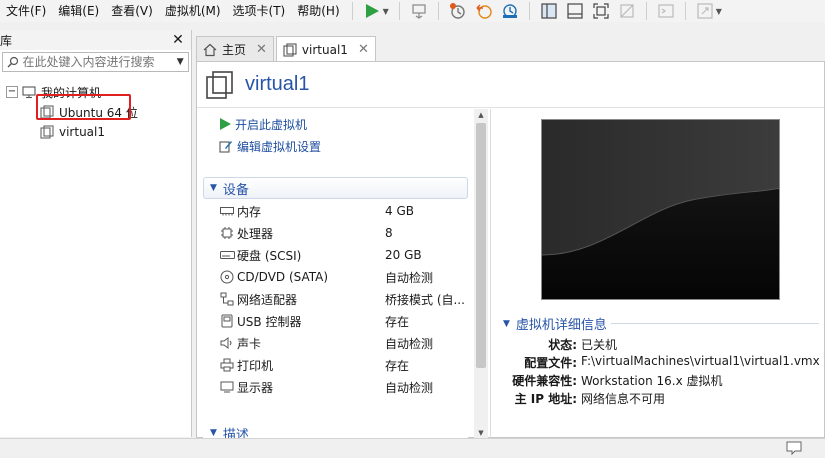  I want to click on processor-icon, so click(227, 233).